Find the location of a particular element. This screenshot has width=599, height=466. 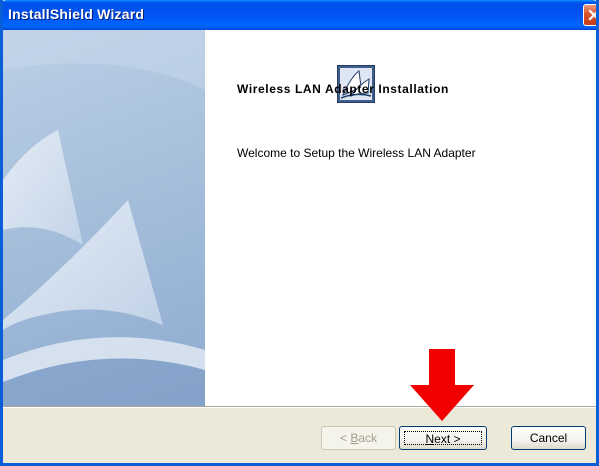

back-label-rest: ack is located at coordinates (368, 438).